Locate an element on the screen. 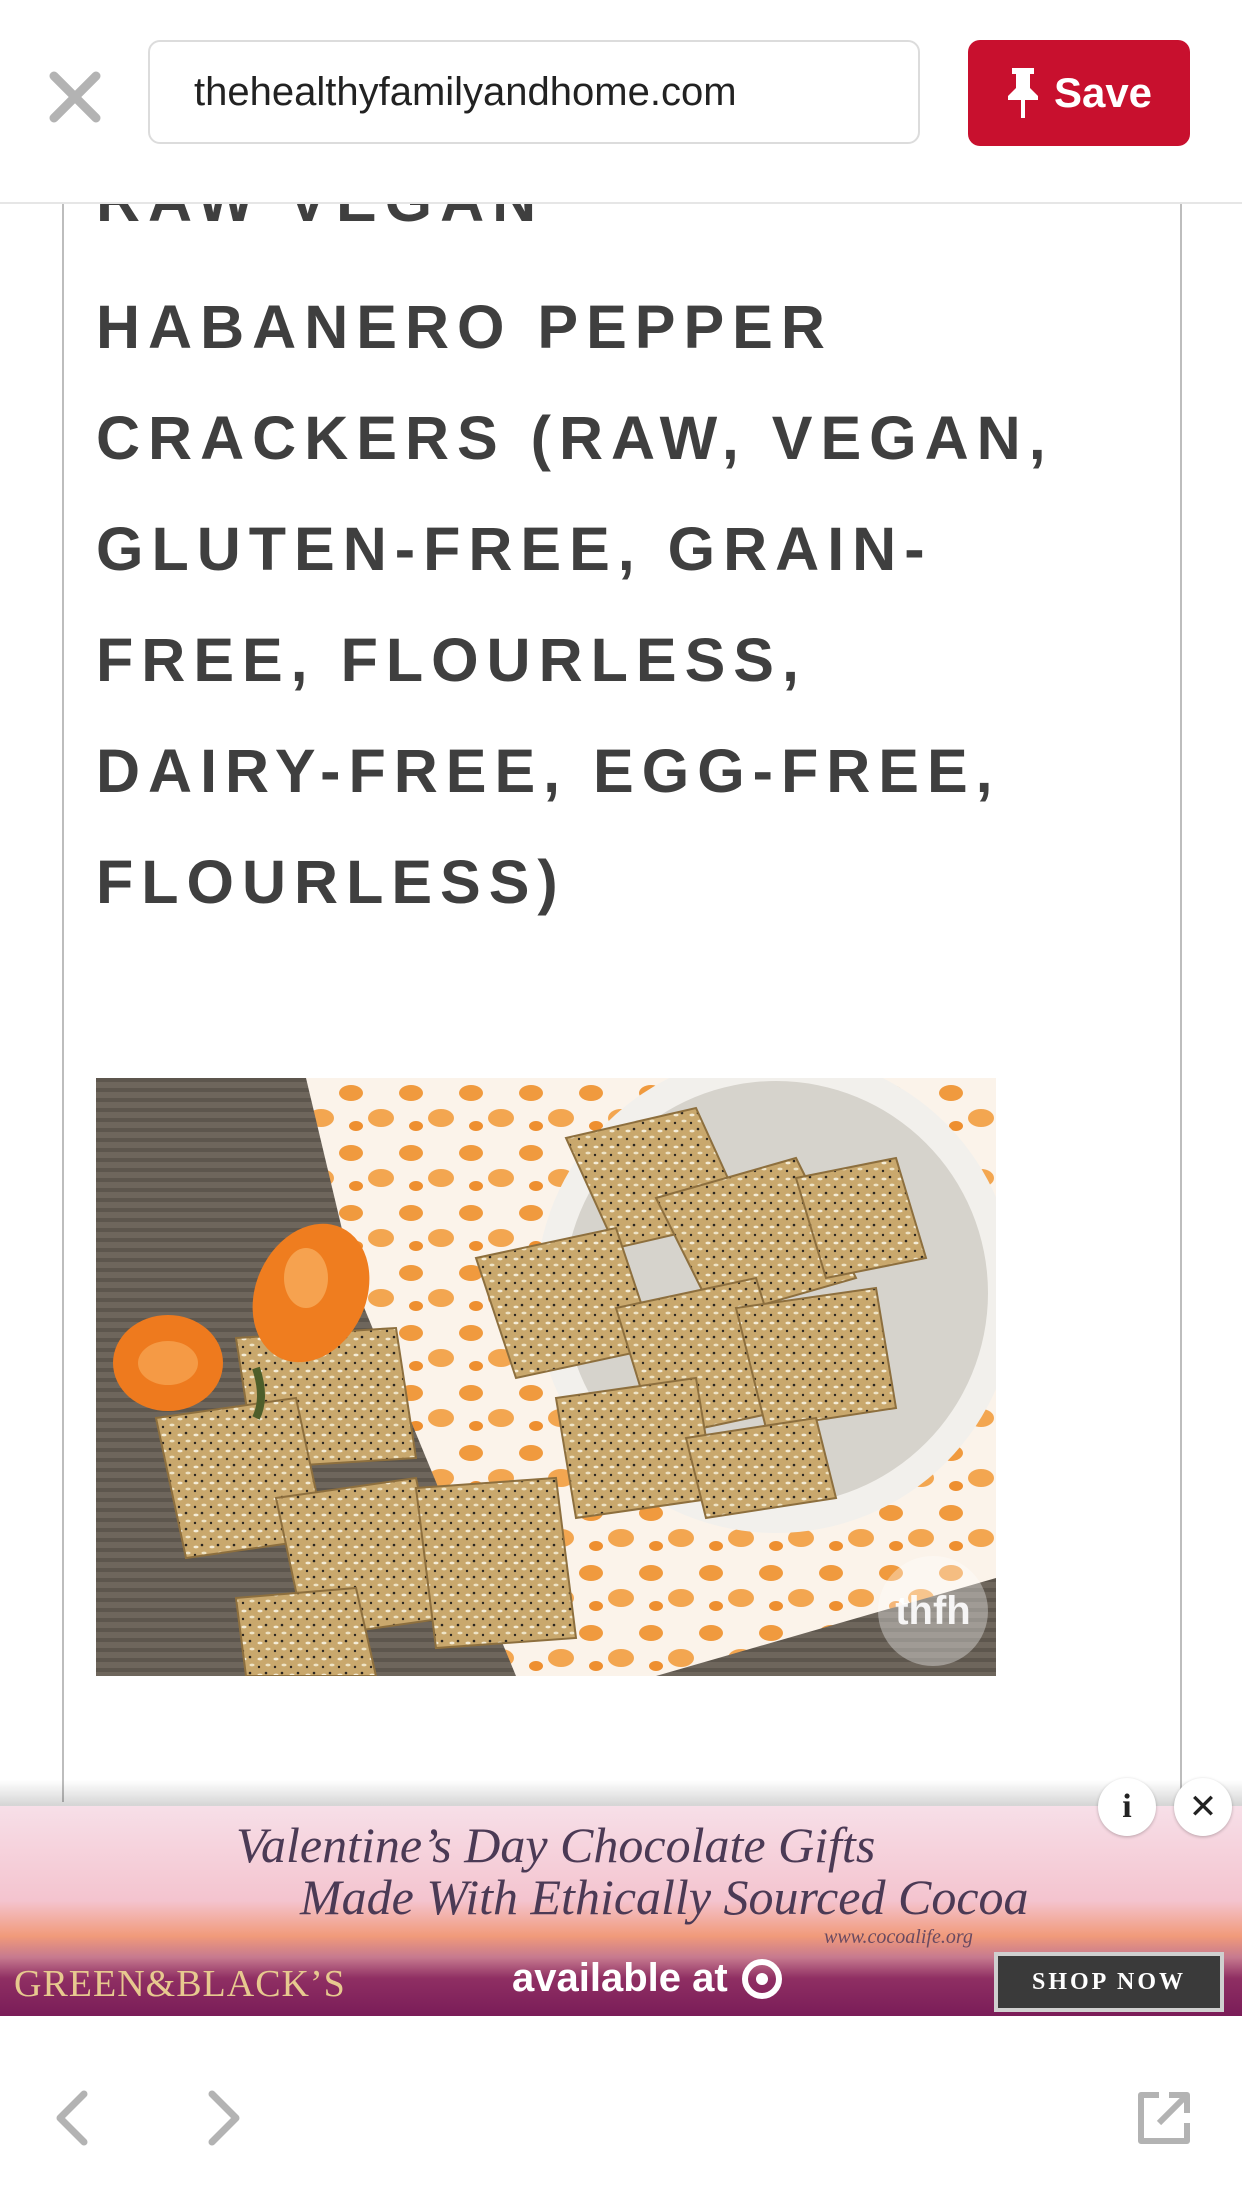 The image size is (1242, 2208). ad-url: www.cocoalife.org is located at coordinates (898, 1937).